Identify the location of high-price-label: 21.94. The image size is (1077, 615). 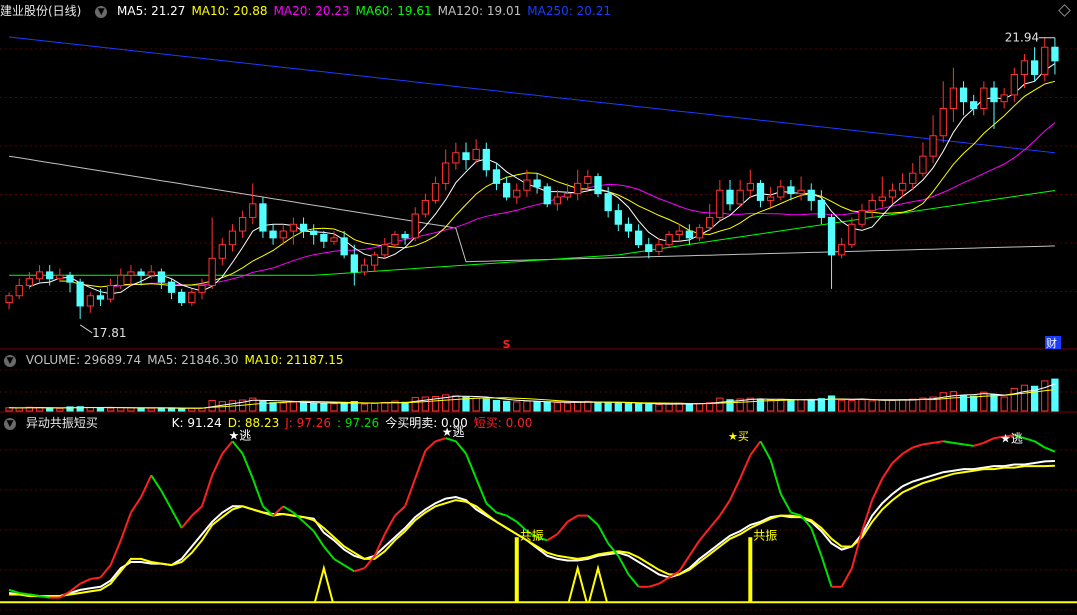
(1022, 38).